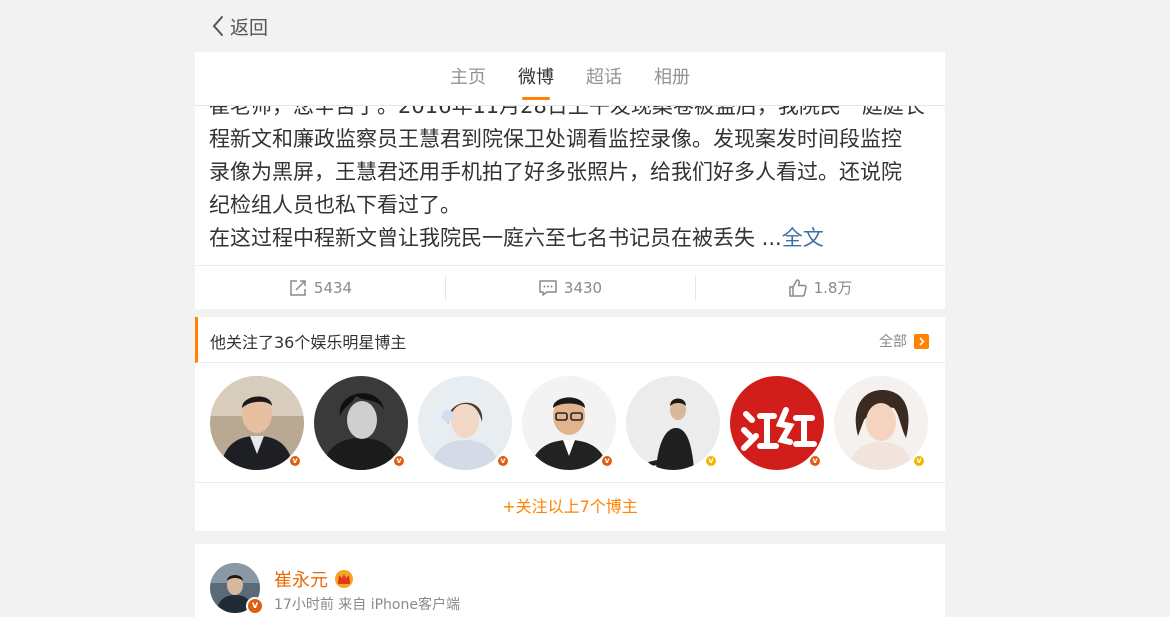 The height and width of the screenshot is (617, 1170). What do you see at coordinates (893, 342) in the screenshot?
I see `view-all-label: 全部` at bounding box center [893, 342].